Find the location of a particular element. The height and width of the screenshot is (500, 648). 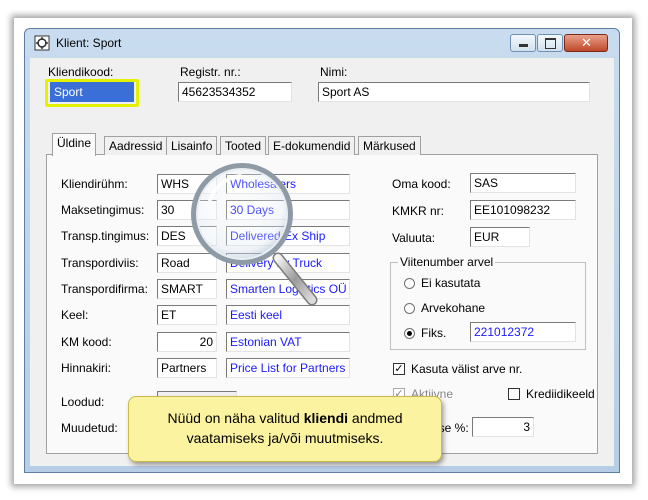

radio-per-invoice is located at coordinates (409, 308).